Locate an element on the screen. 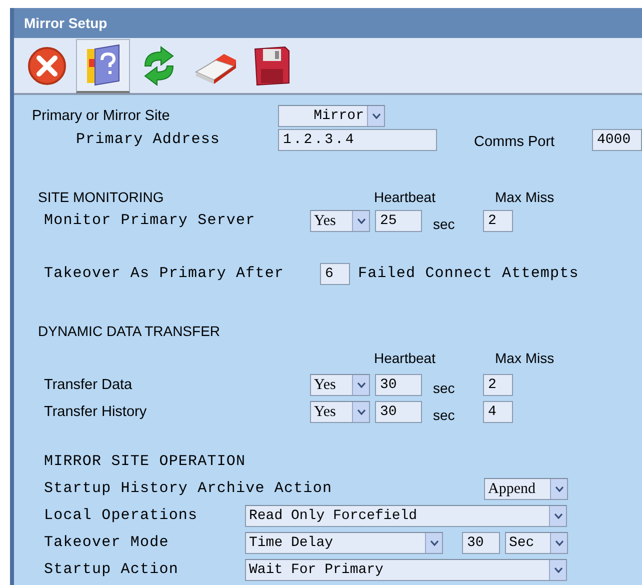 This screenshot has width=642, height=585. field-label: Takeover As Primary After is located at coordinates (164, 273).